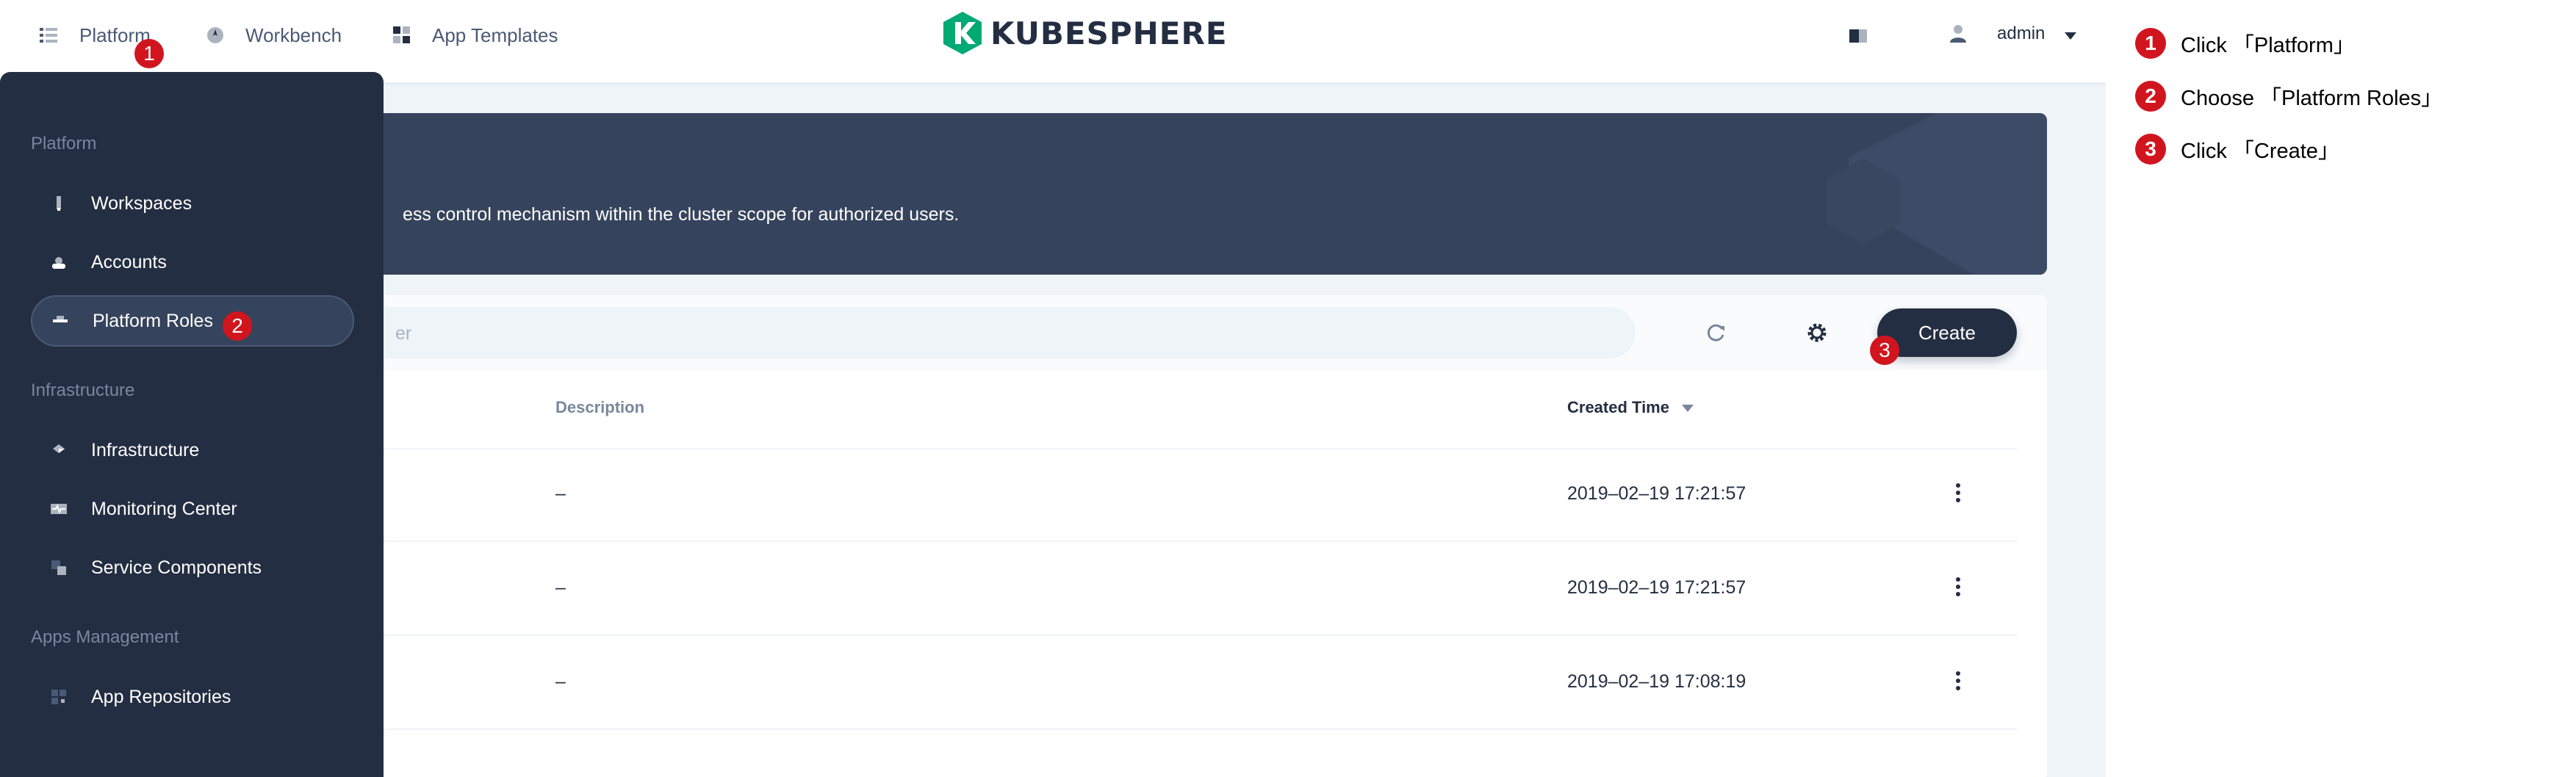 The height and width of the screenshot is (777, 2576). What do you see at coordinates (293, 35) in the screenshot?
I see `workbench-menu-label: Workbench` at bounding box center [293, 35].